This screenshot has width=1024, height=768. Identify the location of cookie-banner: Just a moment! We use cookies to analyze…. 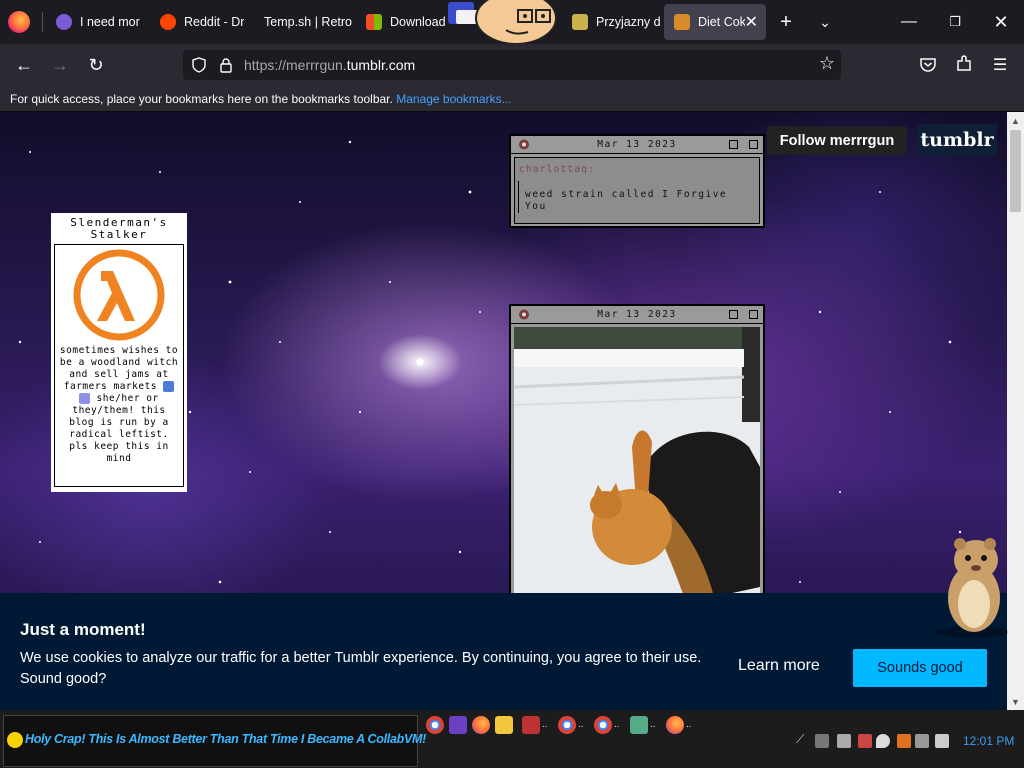
(503, 651).